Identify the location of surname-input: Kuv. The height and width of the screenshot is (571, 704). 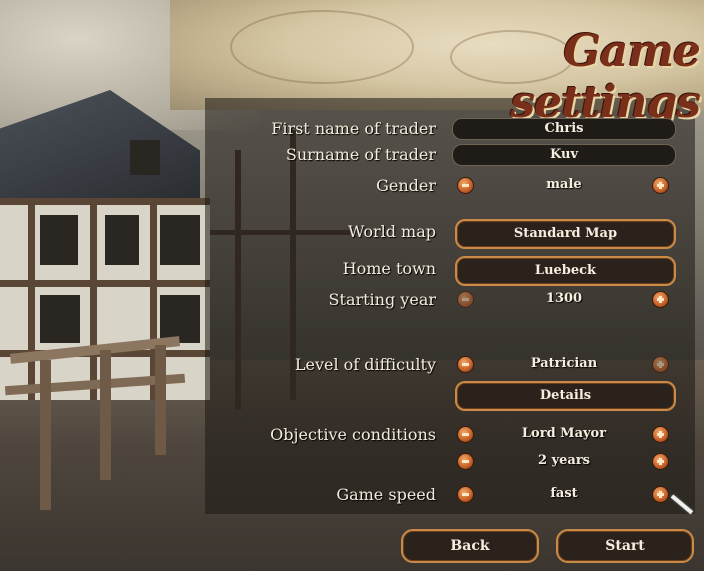
(564, 155).